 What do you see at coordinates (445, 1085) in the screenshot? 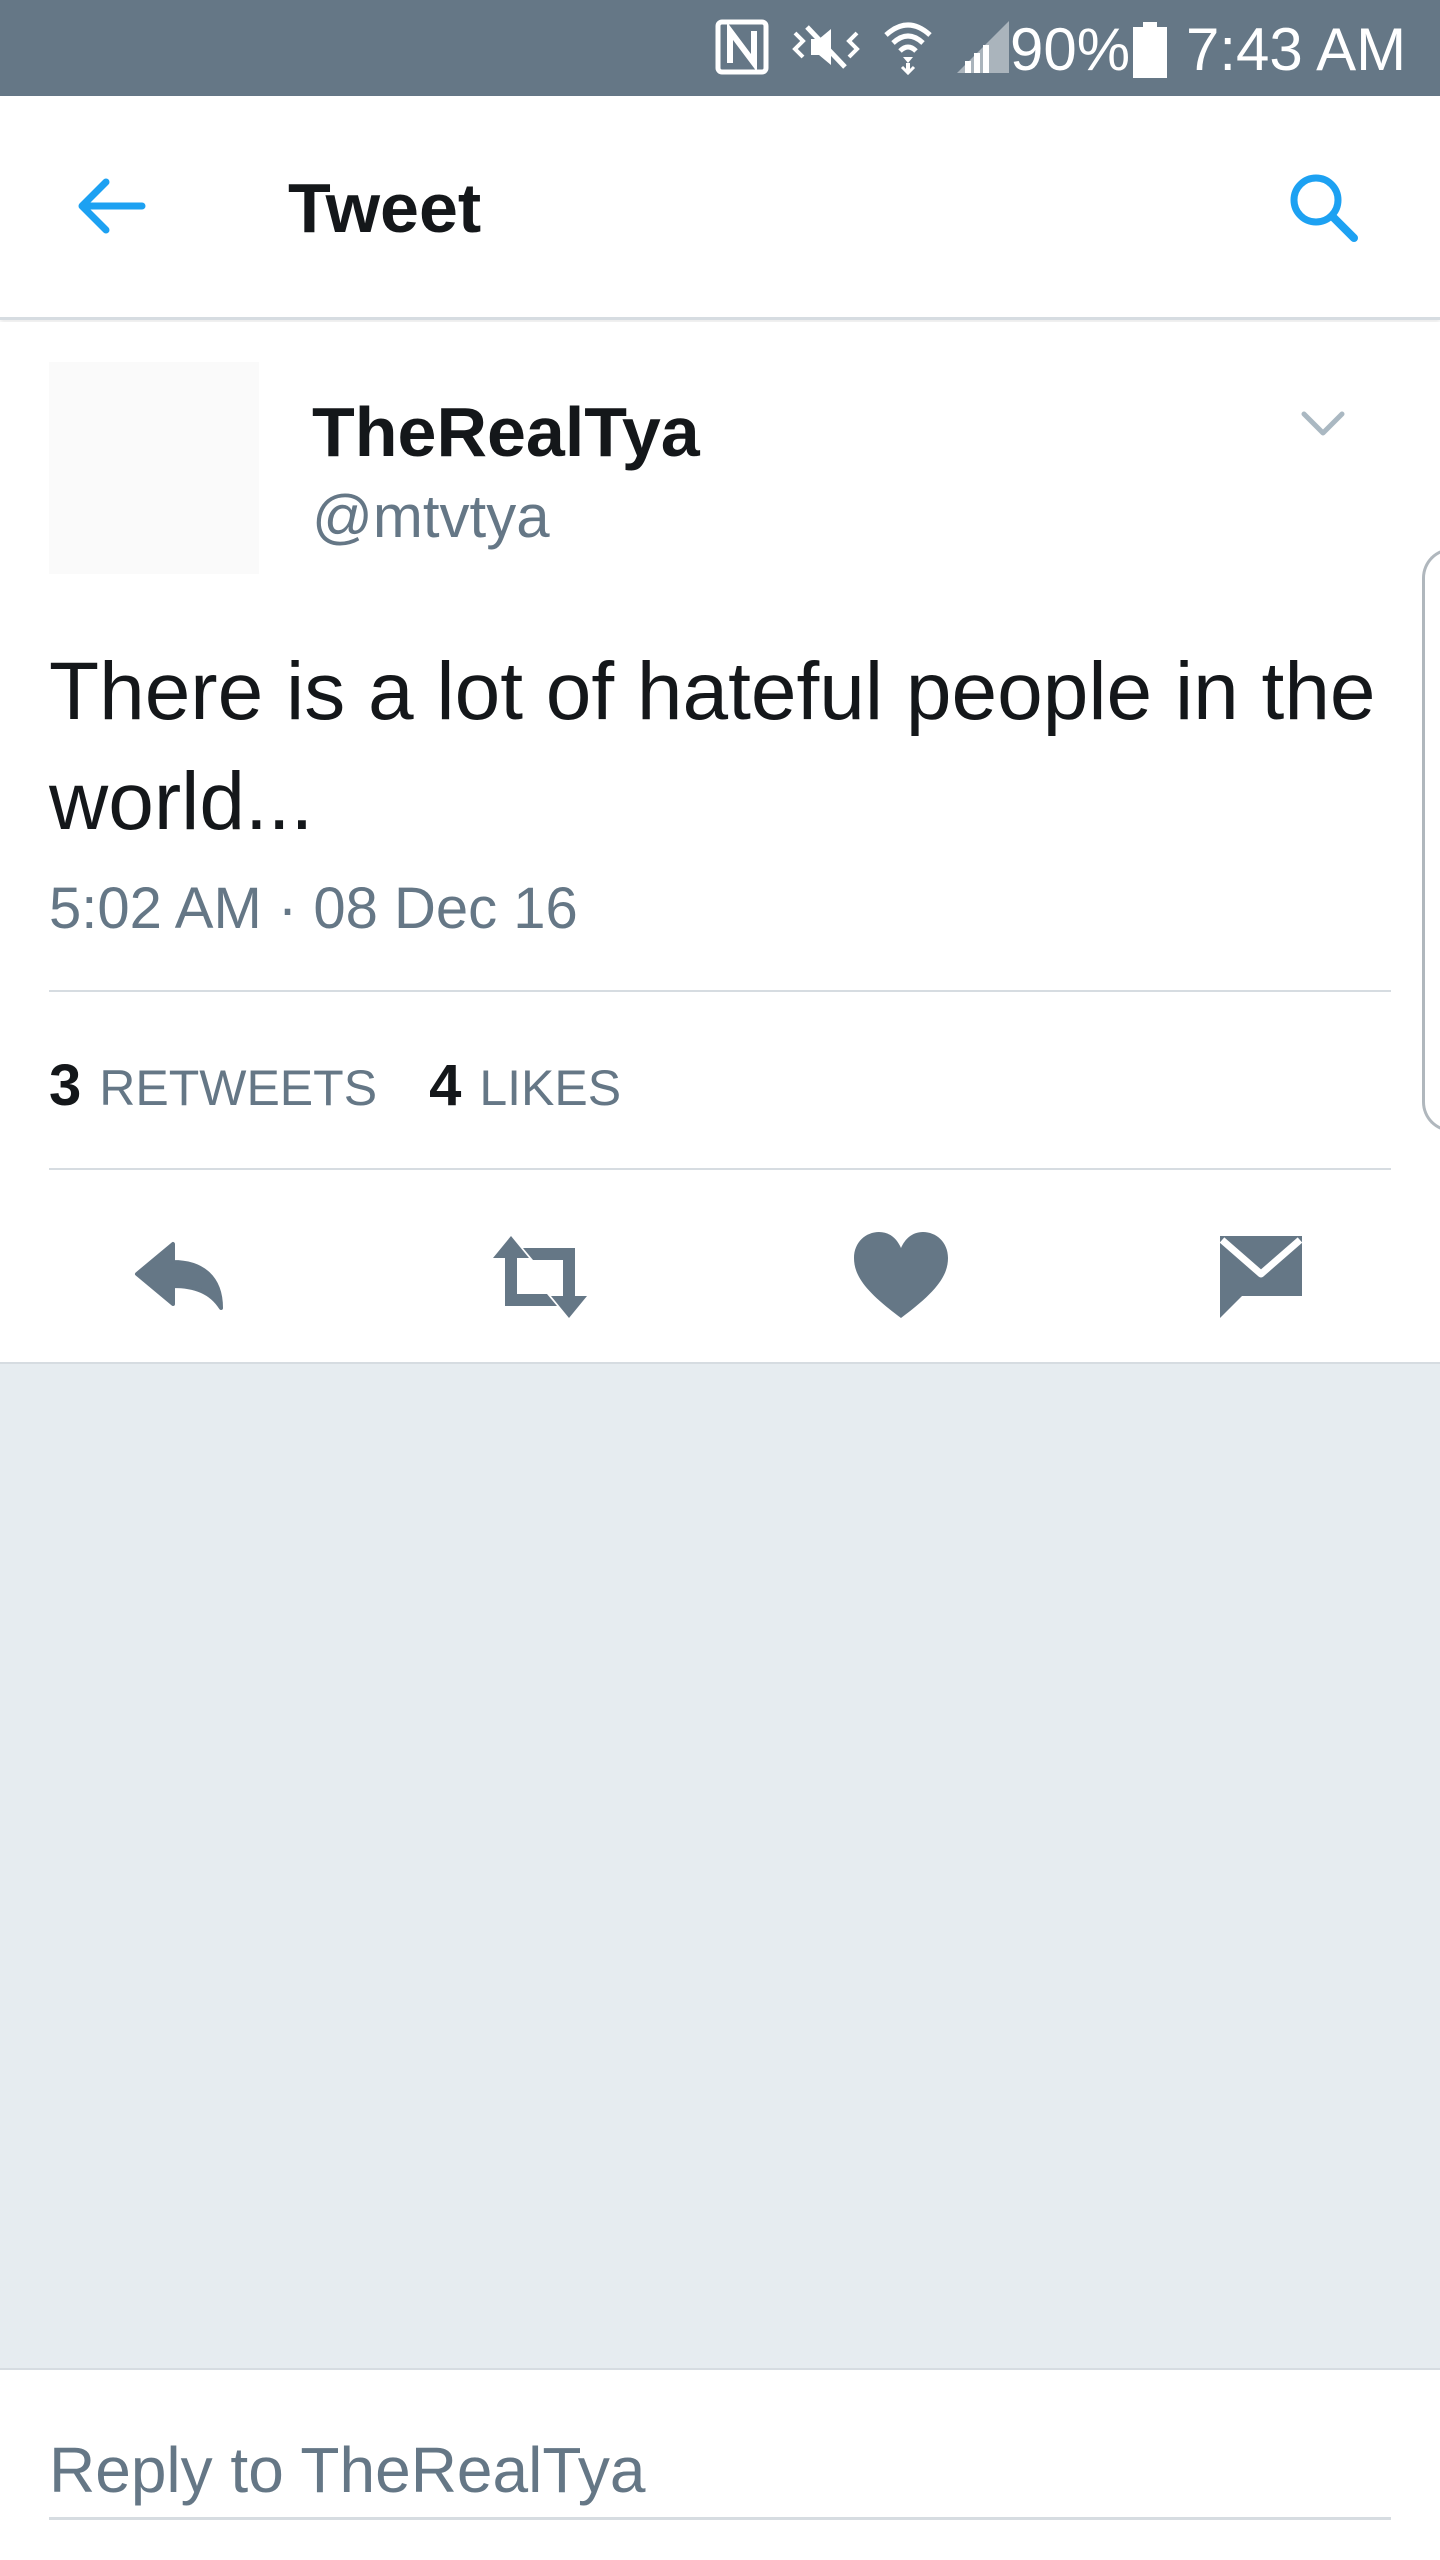
I see `likes-count: 4` at bounding box center [445, 1085].